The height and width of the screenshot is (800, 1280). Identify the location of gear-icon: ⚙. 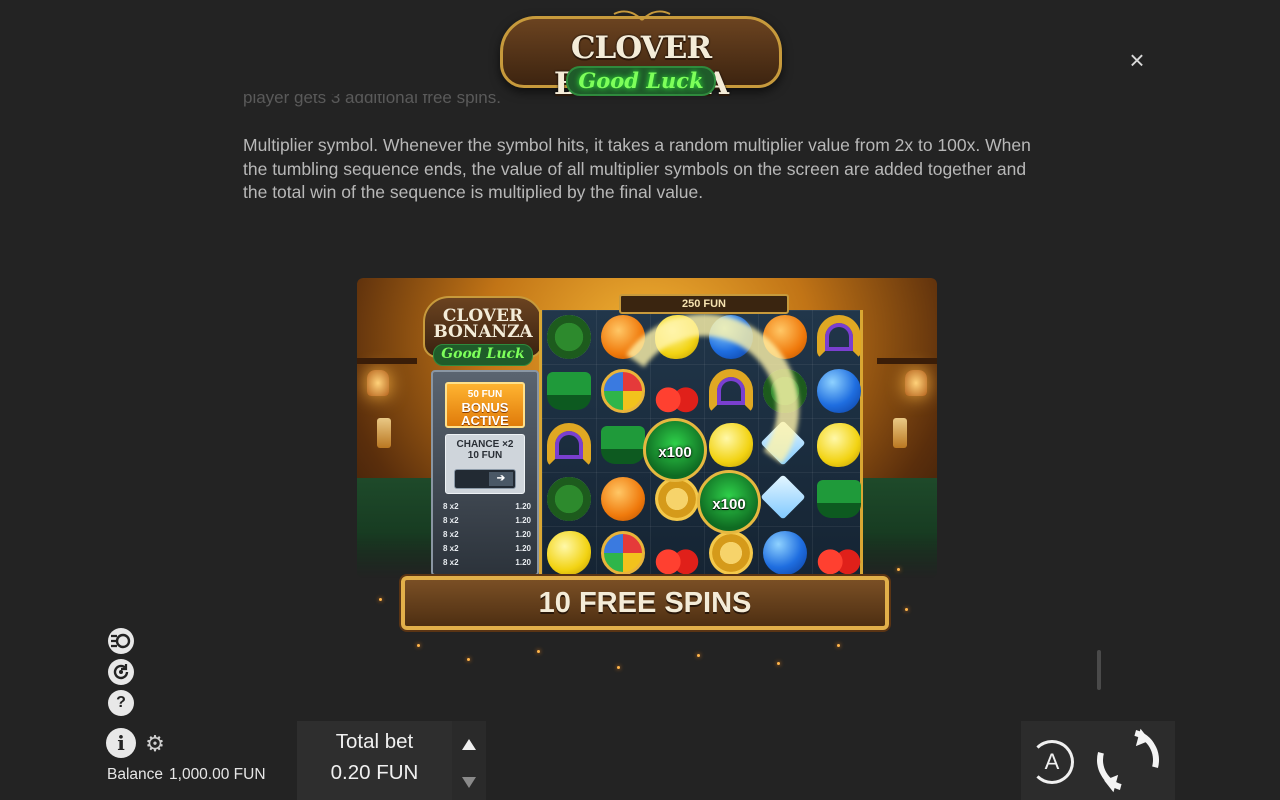
(155, 744).